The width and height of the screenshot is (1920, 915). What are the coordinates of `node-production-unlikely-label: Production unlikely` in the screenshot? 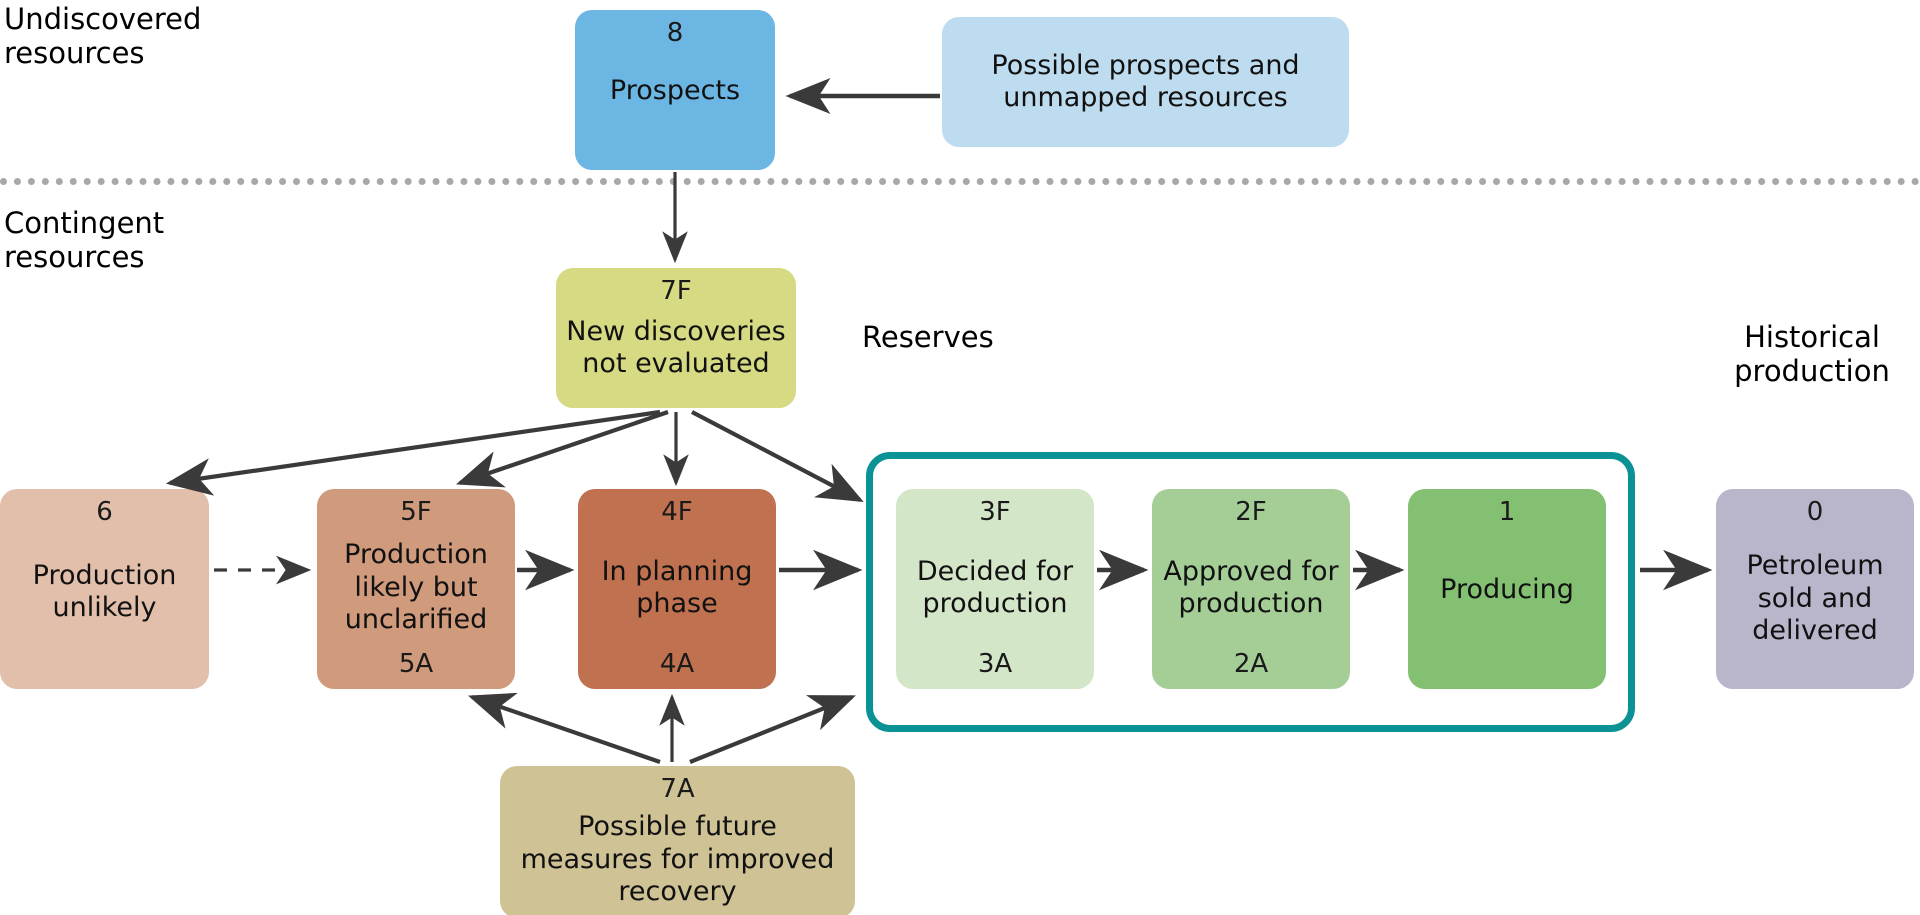 It's located at (104, 591).